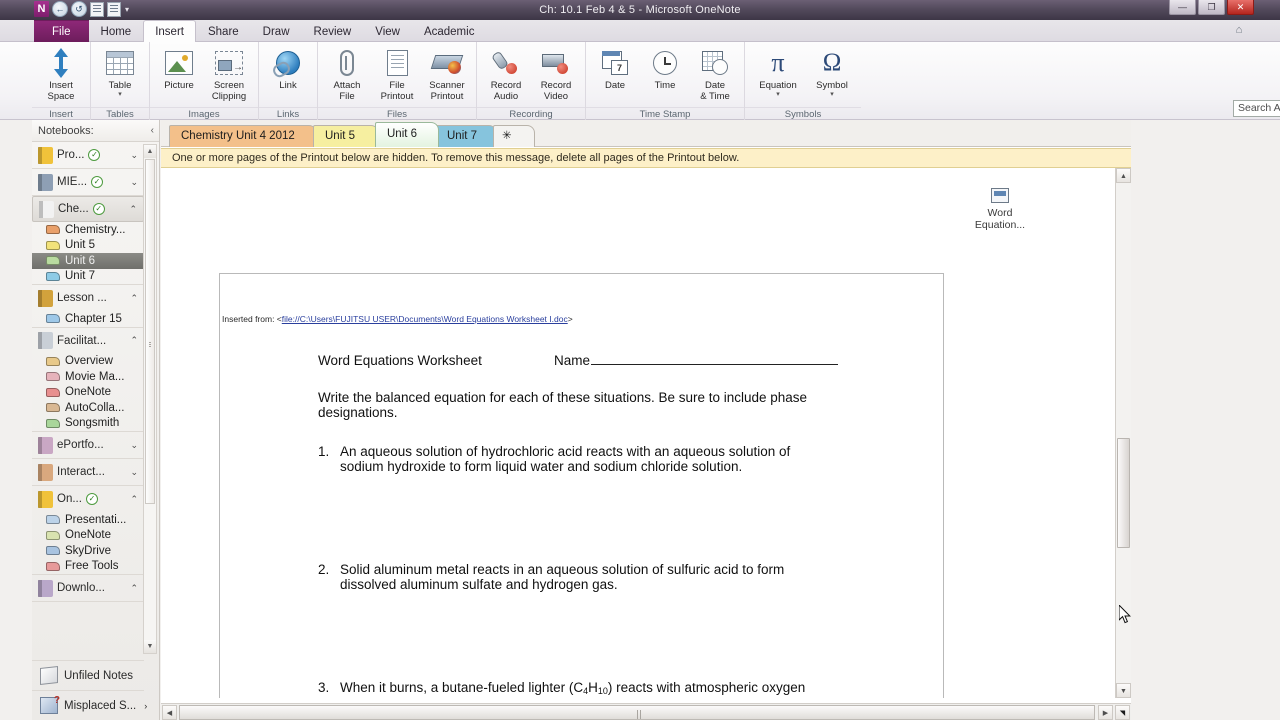 This screenshot has height=720, width=1280. I want to click on ribbon-tab-draw: Draw, so click(276, 31).